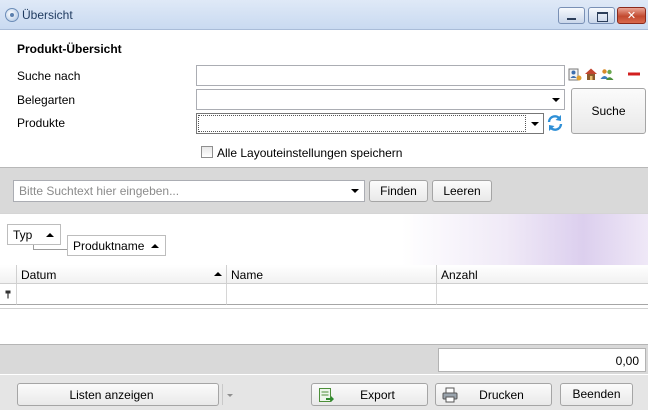 This screenshot has width=648, height=410. I want to click on column-header-label: Datum, so click(39, 275).